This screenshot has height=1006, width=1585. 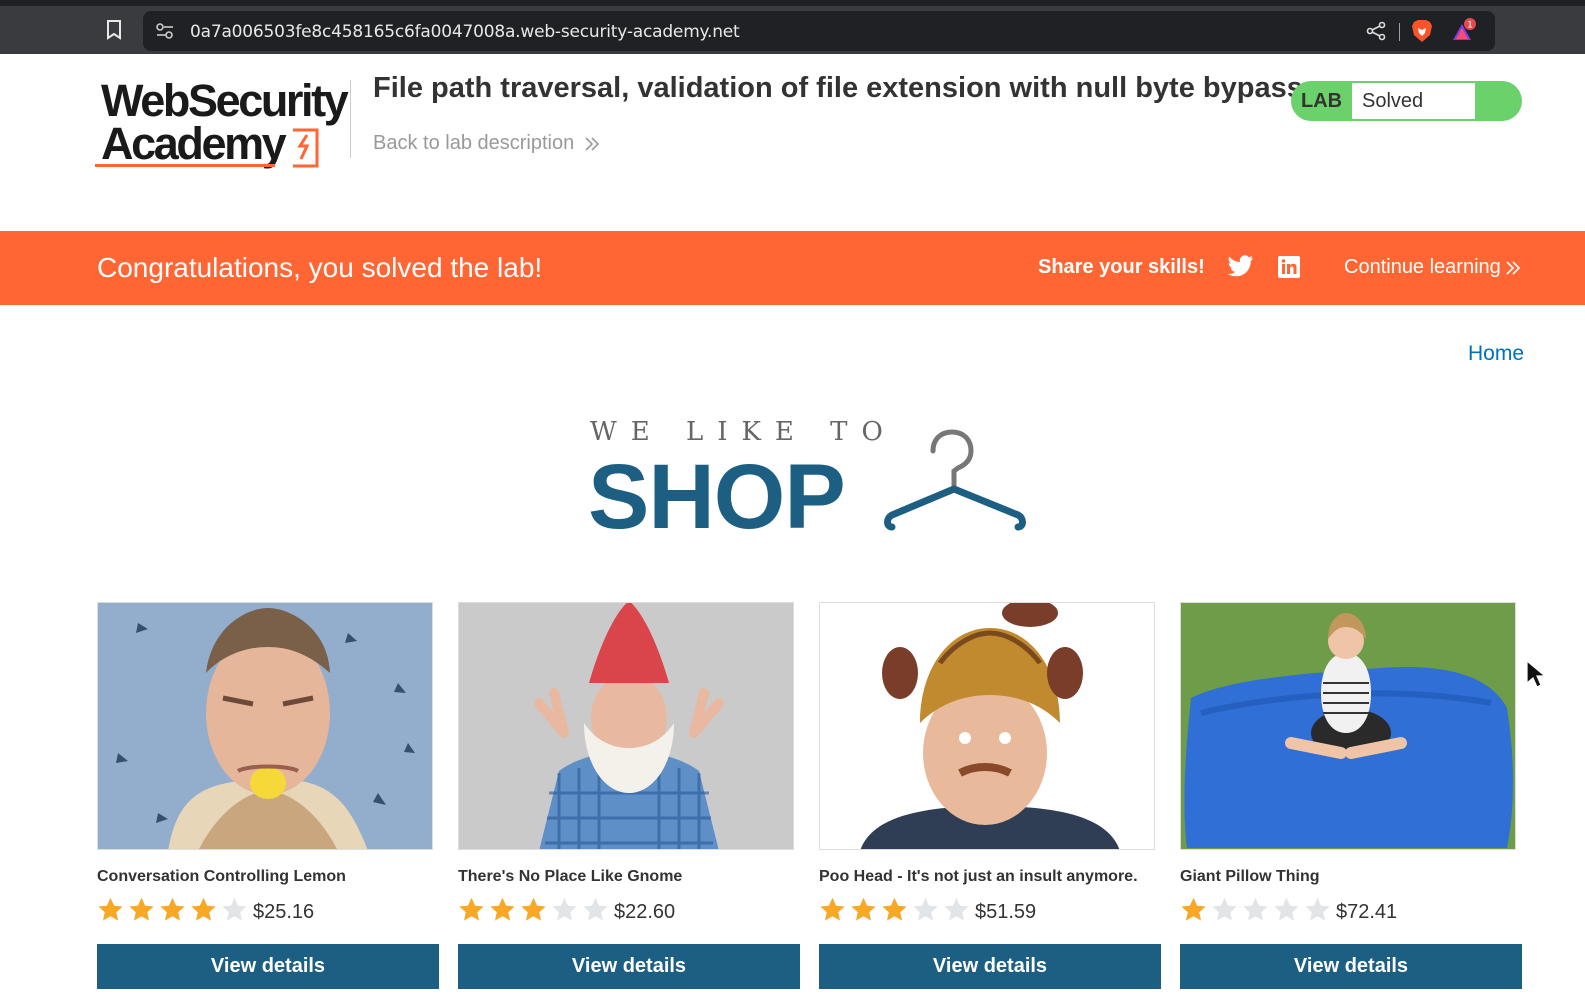 What do you see at coordinates (1367, 912) in the screenshot?
I see `product-price: $72.41` at bounding box center [1367, 912].